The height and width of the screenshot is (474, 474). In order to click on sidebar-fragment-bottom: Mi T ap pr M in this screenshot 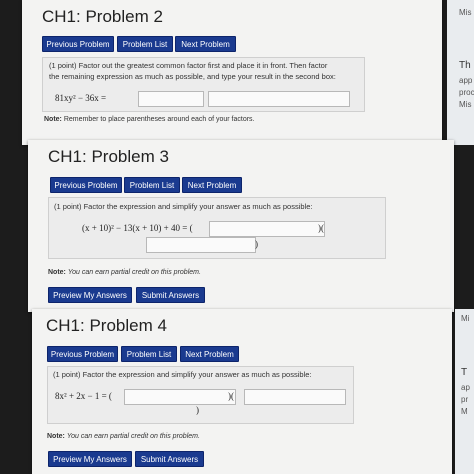, I will do `click(464, 391)`.